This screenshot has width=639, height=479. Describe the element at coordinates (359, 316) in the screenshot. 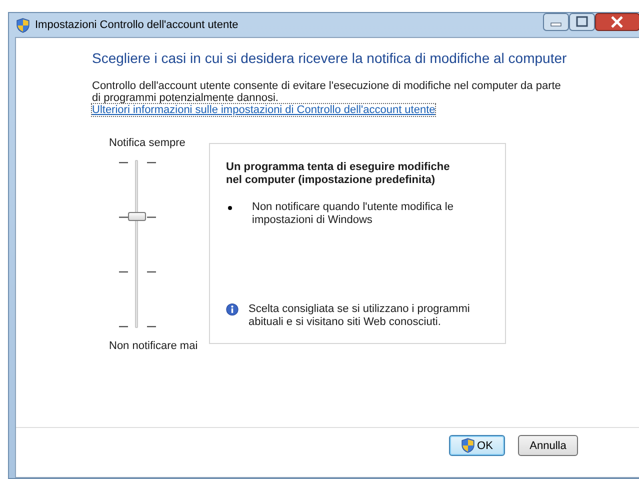

I see `recommendation-note: Scelta consigliata se si utilizzano i programmi abituali e si visitano siti Web conosciuti.` at that location.